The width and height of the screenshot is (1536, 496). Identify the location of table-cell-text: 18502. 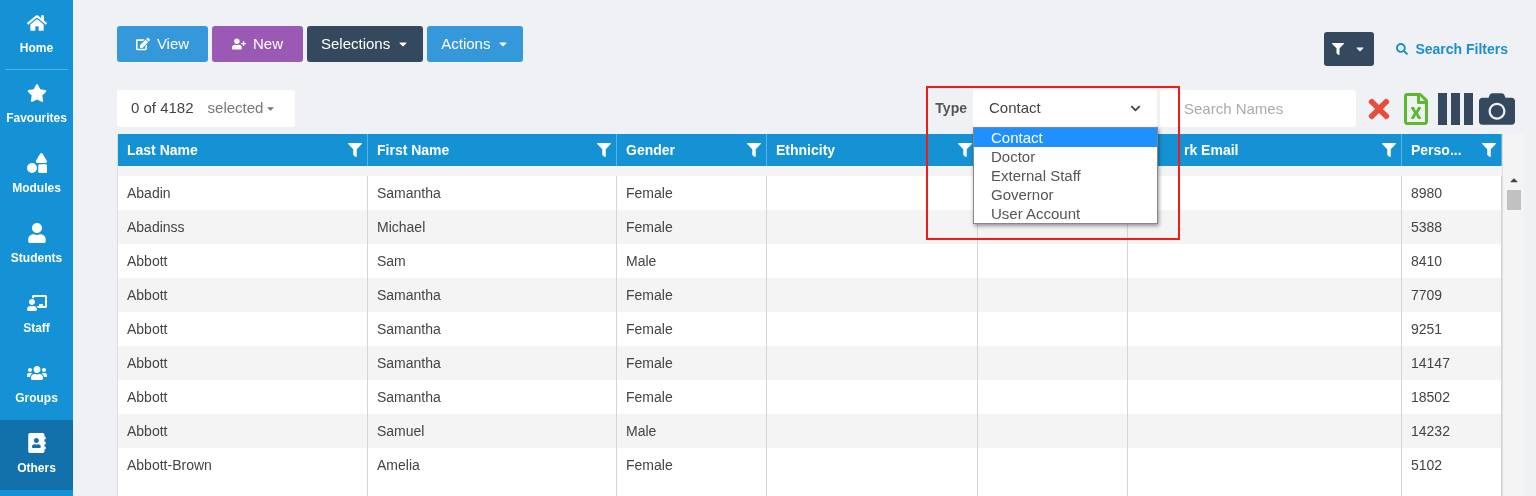
(1430, 397).